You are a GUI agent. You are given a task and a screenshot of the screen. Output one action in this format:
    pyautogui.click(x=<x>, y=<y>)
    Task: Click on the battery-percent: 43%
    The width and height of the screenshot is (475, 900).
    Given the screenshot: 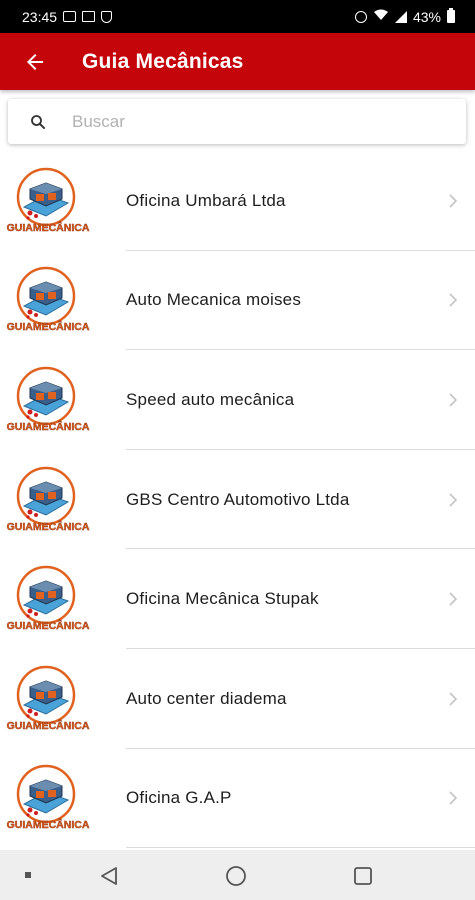 What is the action you would take?
    pyautogui.click(x=426, y=16)
    